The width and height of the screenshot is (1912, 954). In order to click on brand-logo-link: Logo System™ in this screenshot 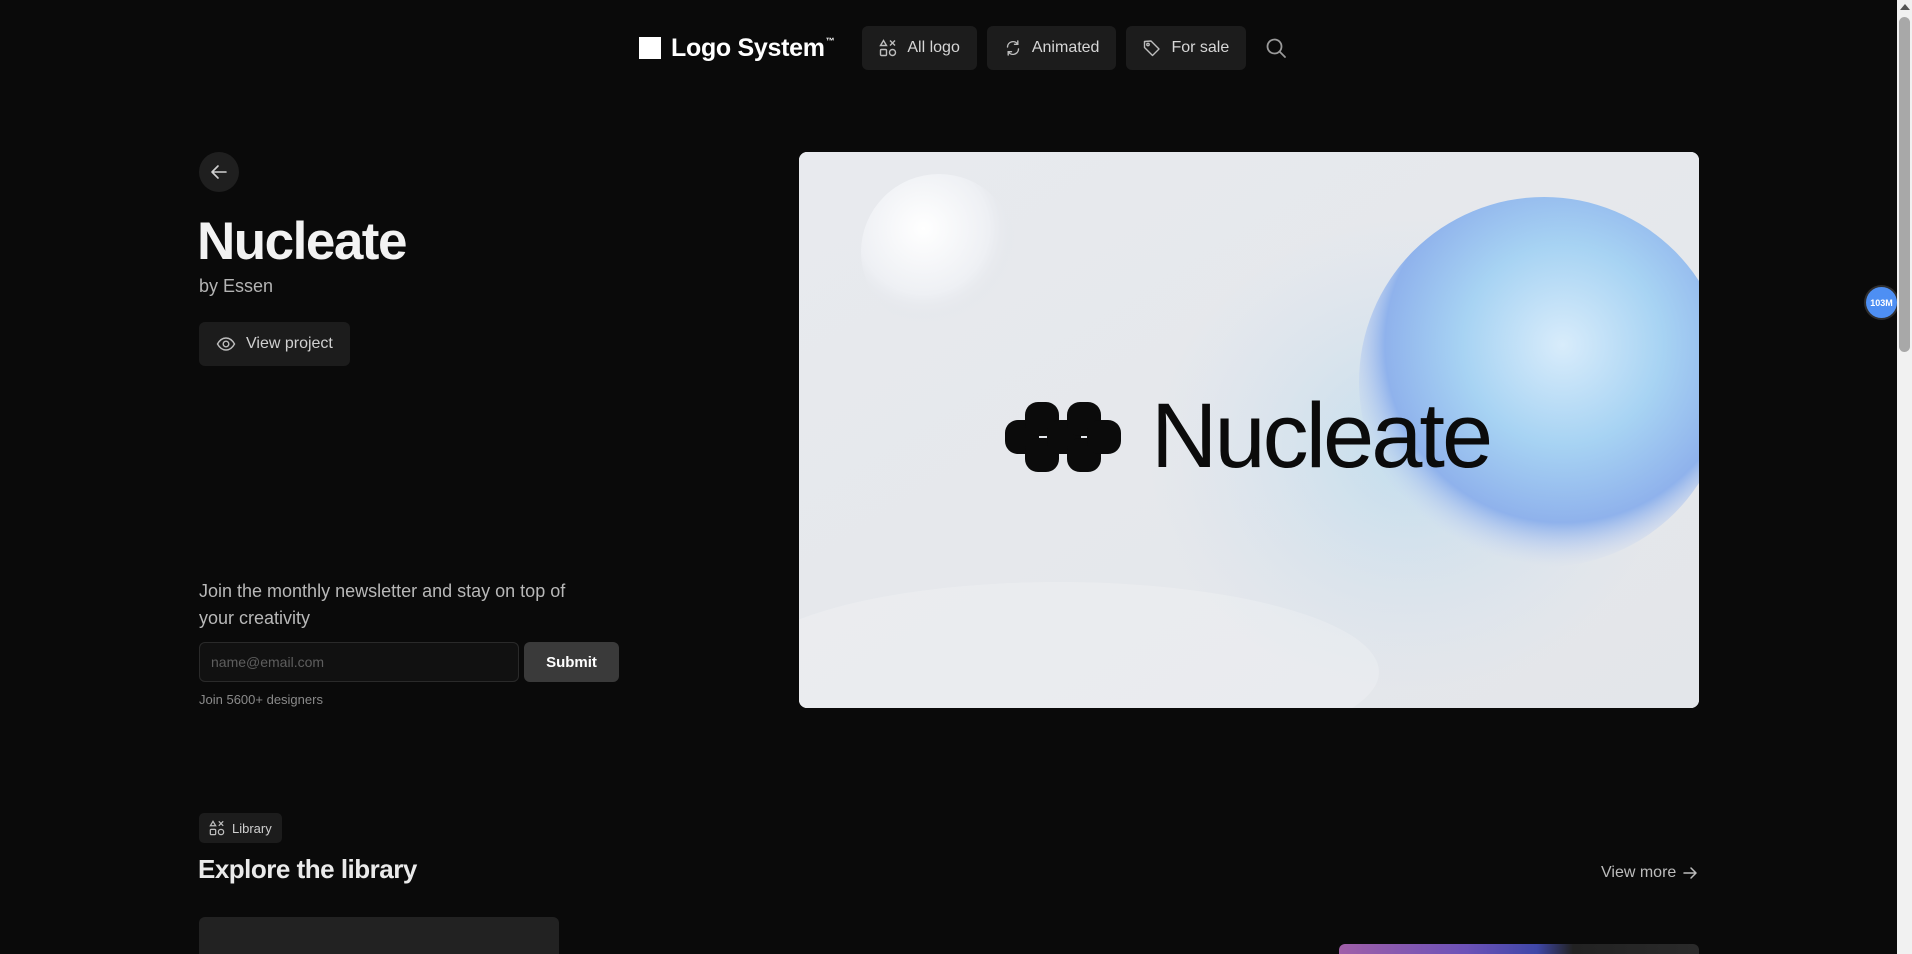, I will do `click(737, 48)`.